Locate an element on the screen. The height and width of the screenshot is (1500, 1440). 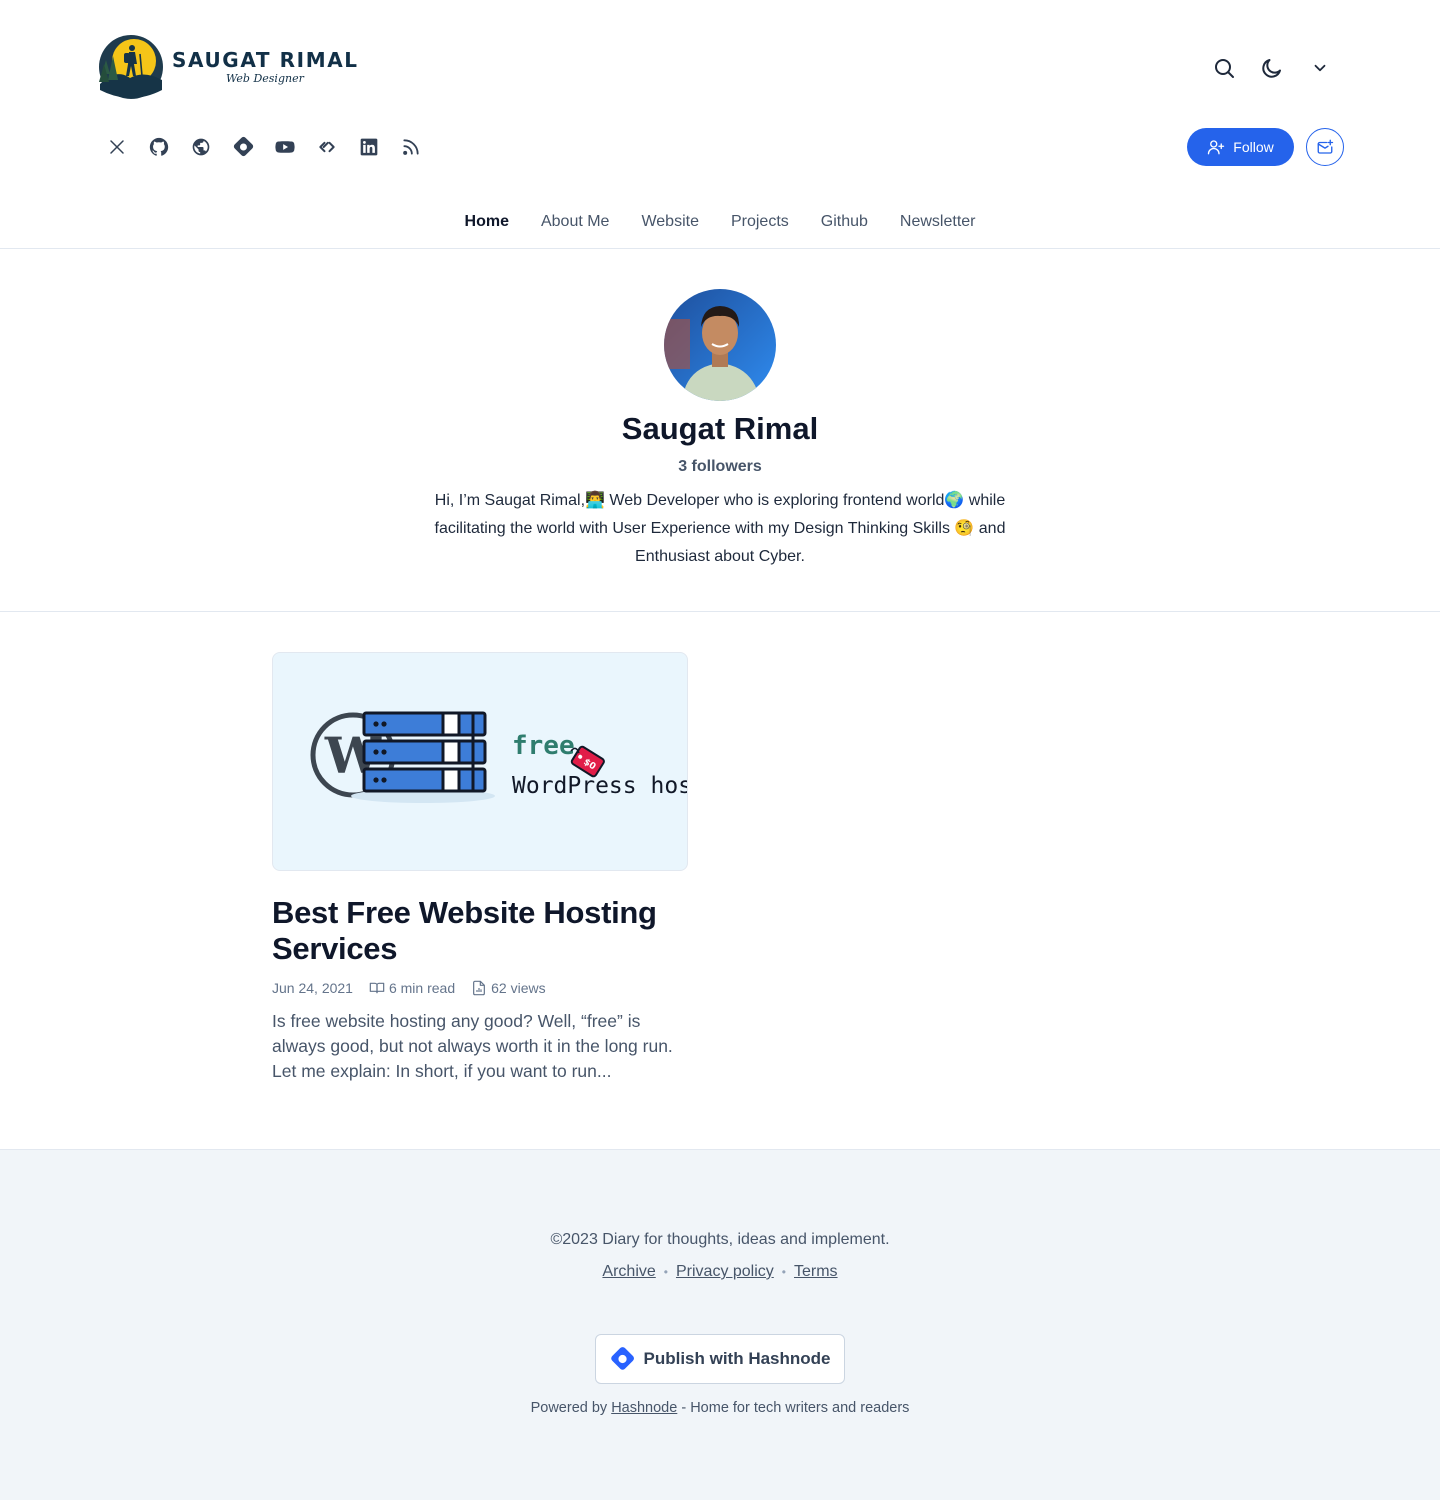
github-icon is located at coordinates (159, 146).